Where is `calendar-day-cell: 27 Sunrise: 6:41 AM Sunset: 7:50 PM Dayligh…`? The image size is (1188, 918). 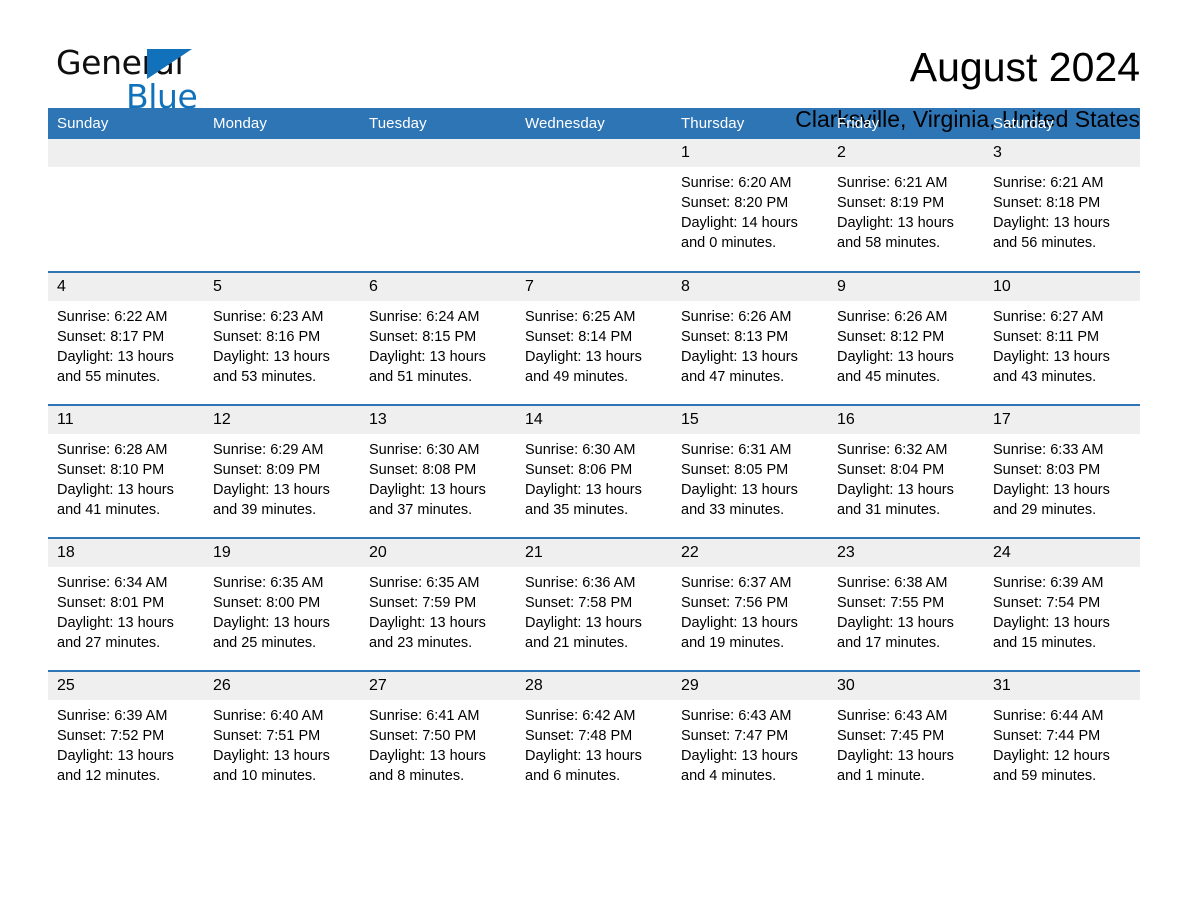
calendar-day-cell: 27 Sunrise: 6:41 AM Sunset: 7:50 PM Dayligh… is located at coordinates (438, 729).